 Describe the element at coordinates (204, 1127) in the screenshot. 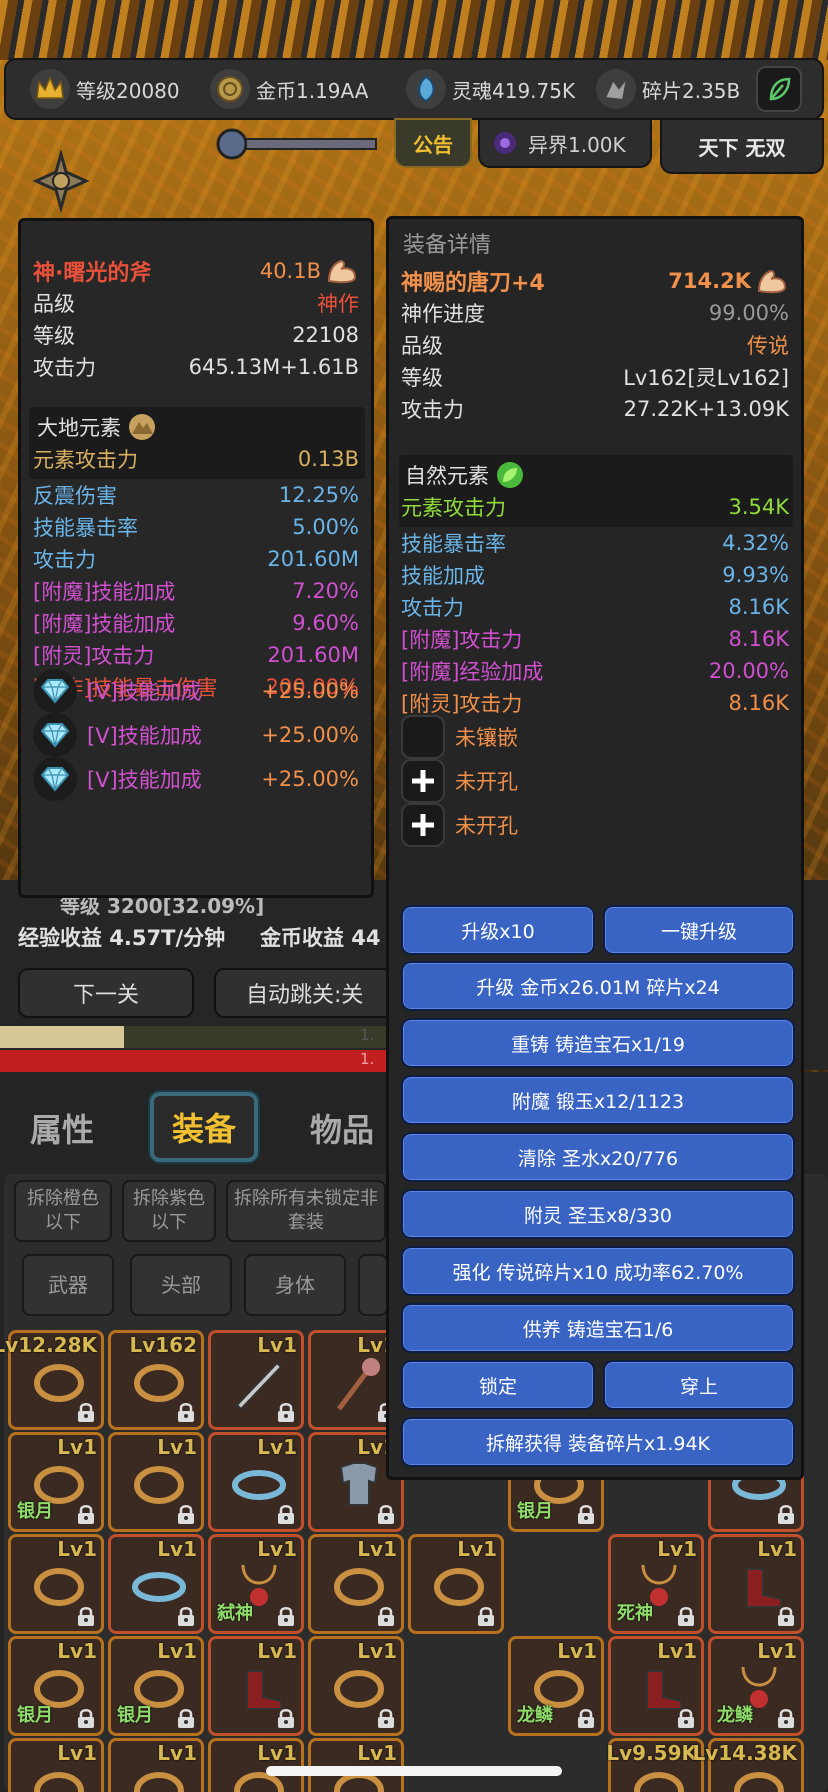

I see `tab-equipment: 装备` at that location.